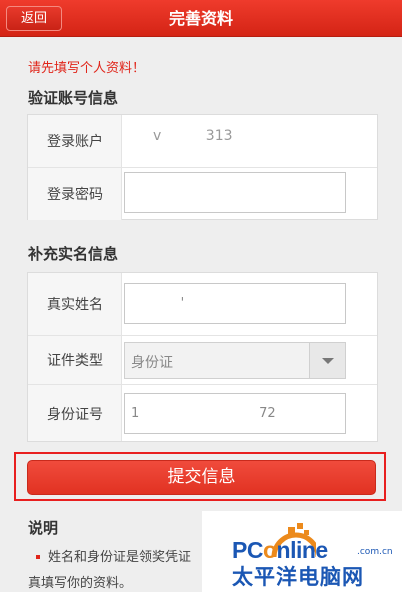 The width and height of the screenshot is (402, 592). I want to click on pconline-watermark: PConline .com.cn 太平洋电脑网, so click(302, 551).